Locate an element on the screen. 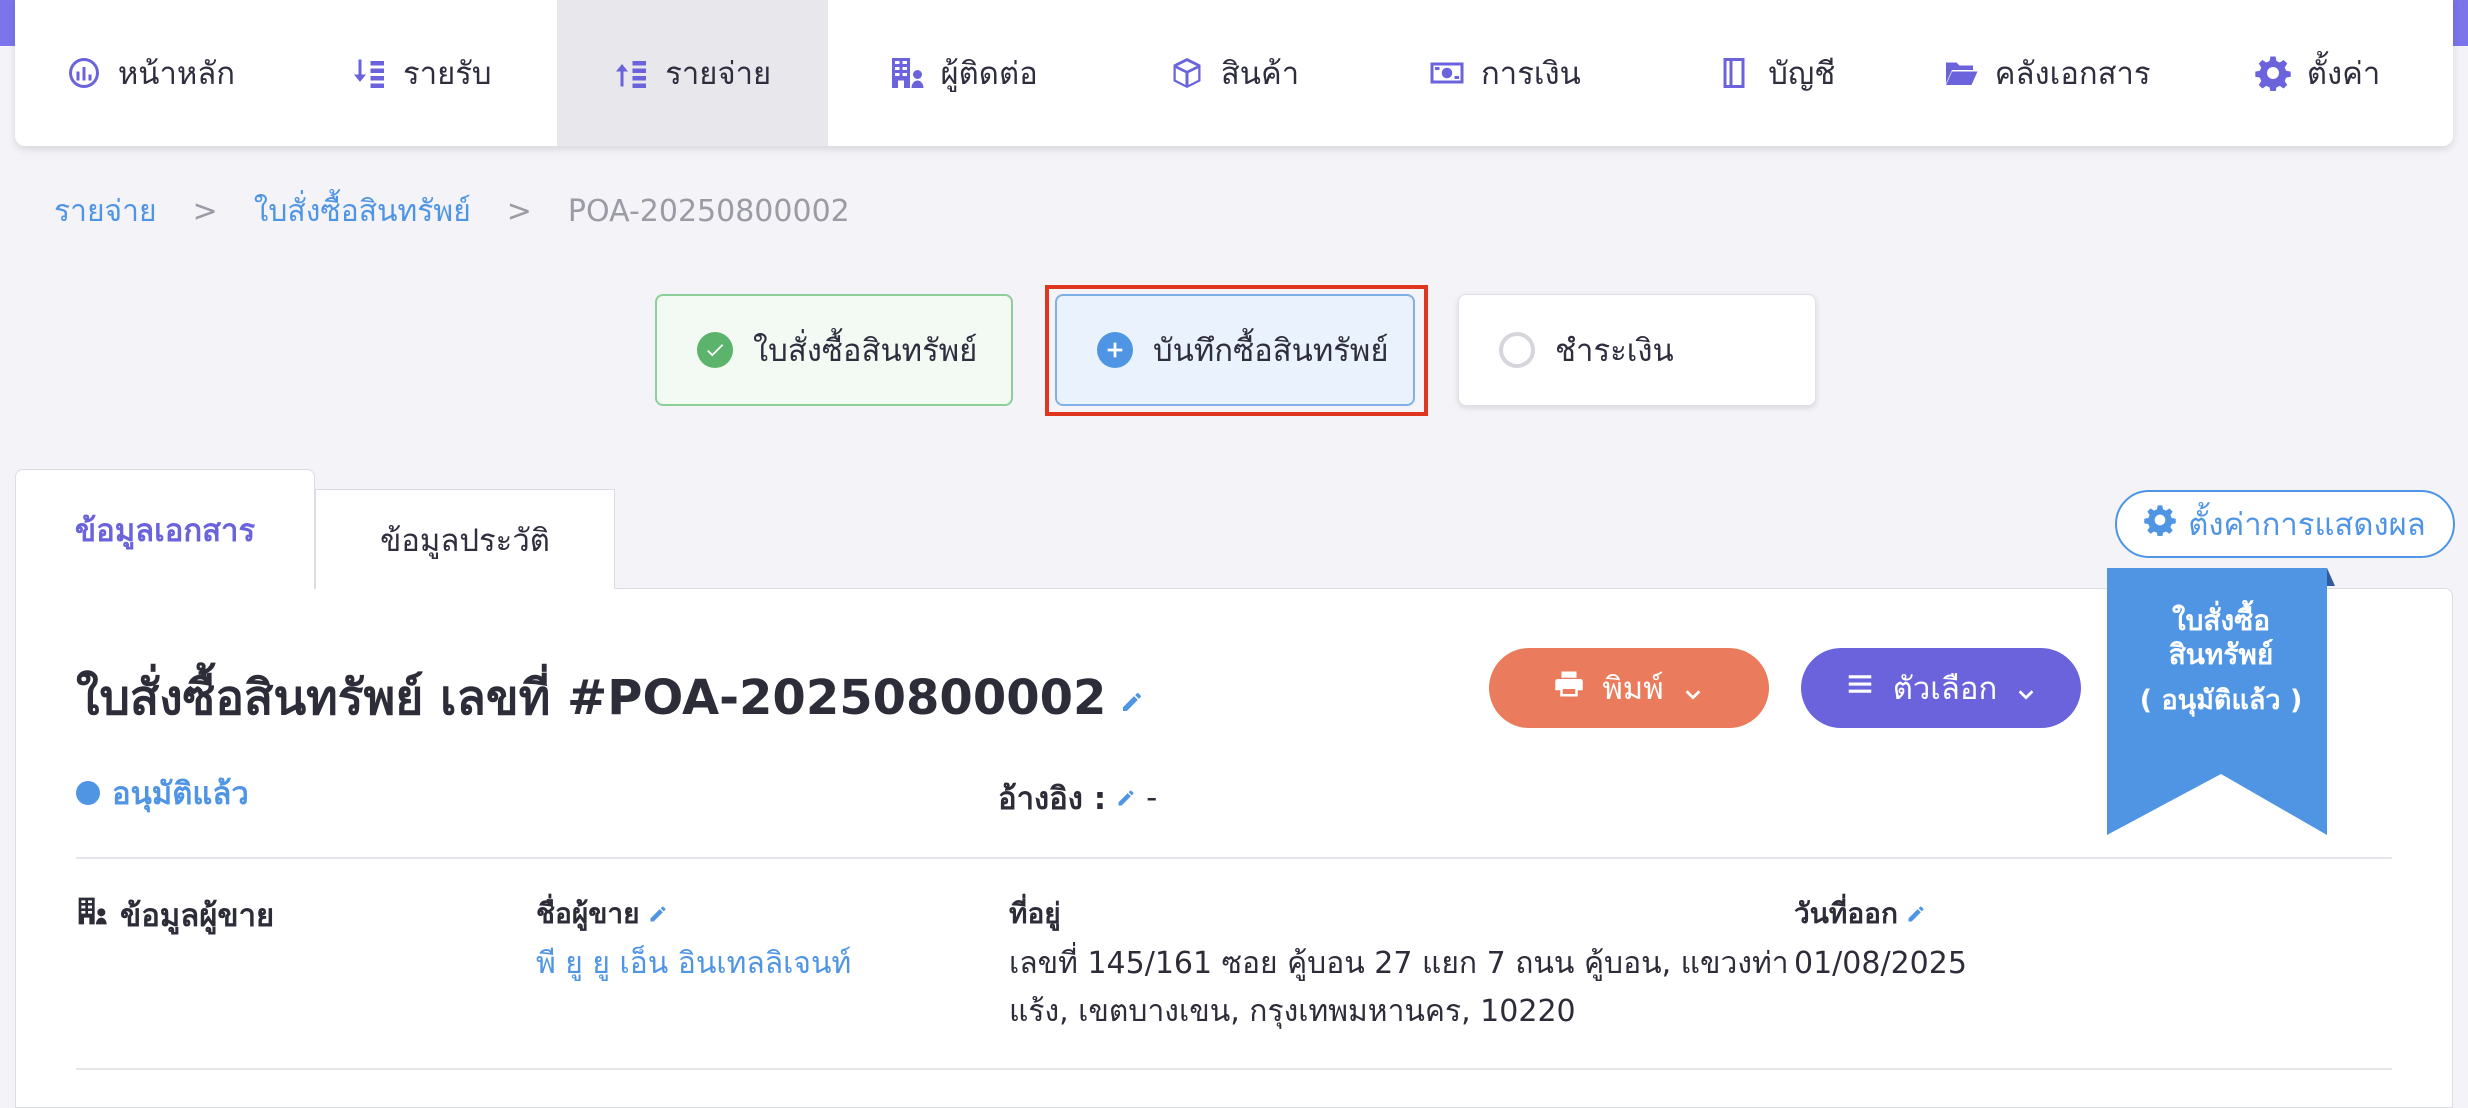 This screenshot has height=1108, width=2468. print-button: พิมพ์ is located at coordinates (1629, 688).